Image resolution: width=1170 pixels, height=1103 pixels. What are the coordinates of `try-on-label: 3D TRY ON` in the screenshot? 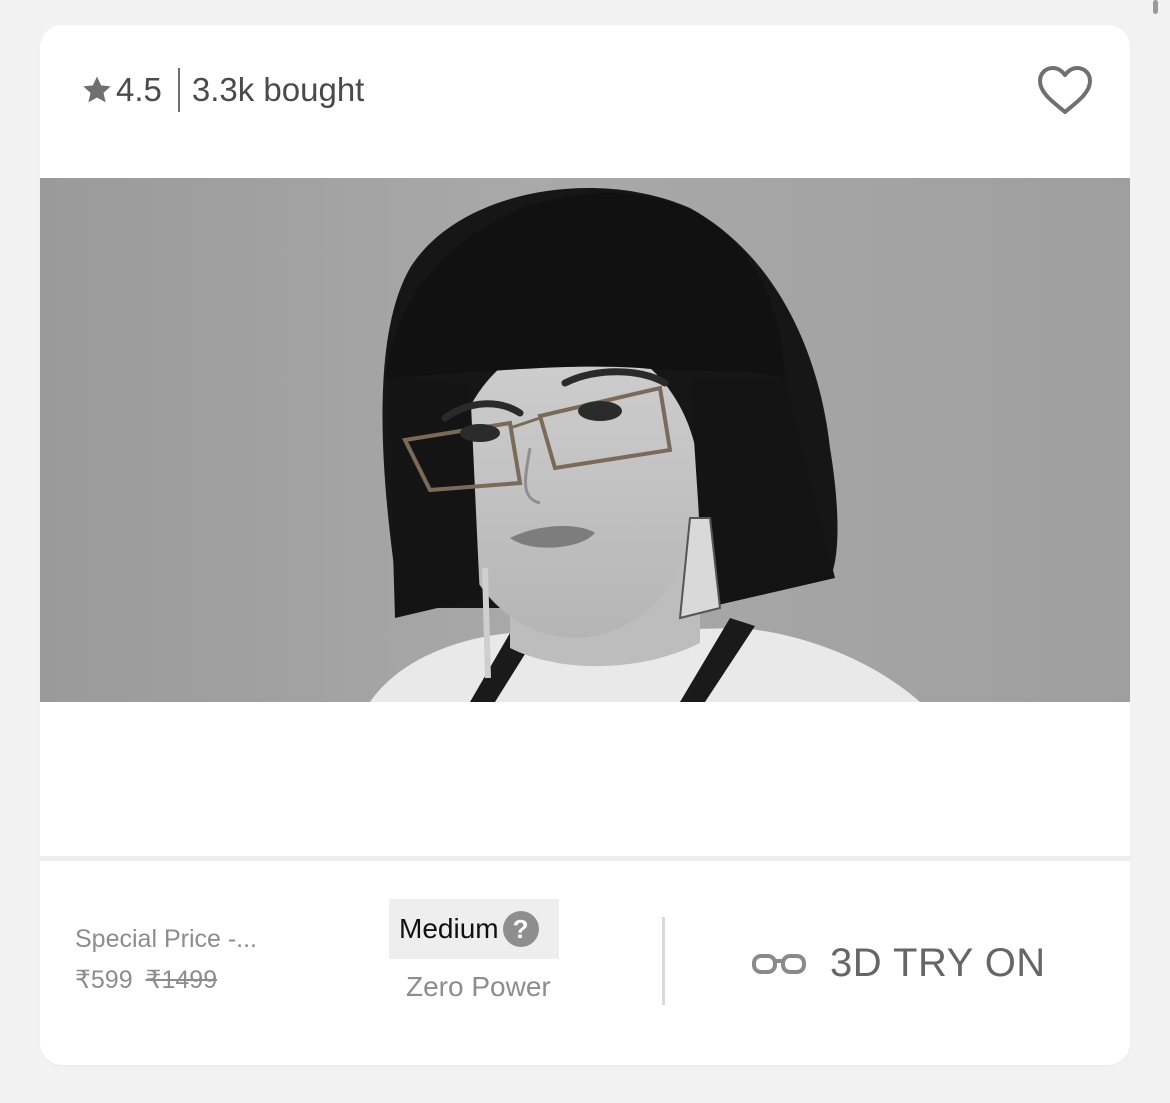 It's located at (938, 962).